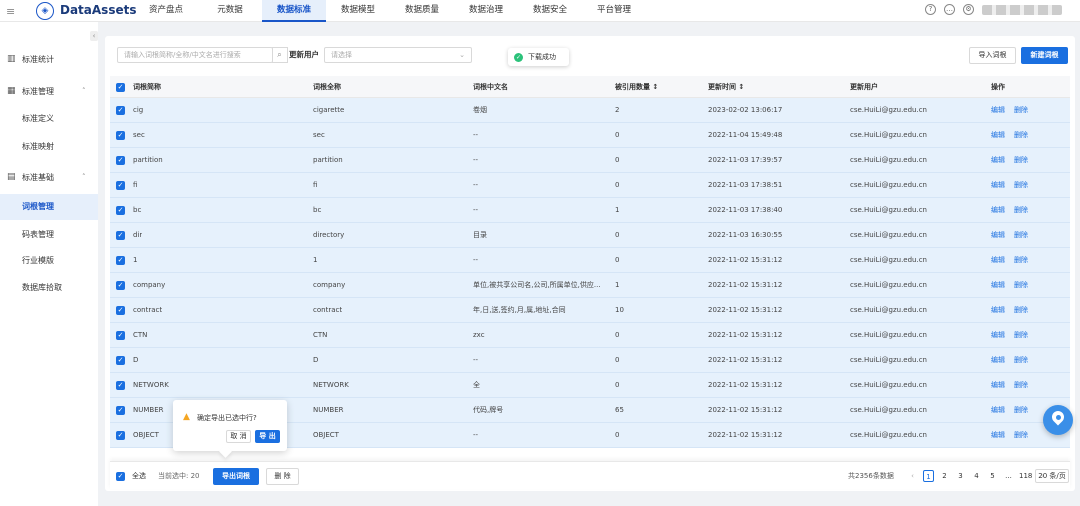 This screenshot has height=506, width=1080. What do you see at coordinates (1025, 476) in the screenshot?
I see `page-number: 118` at bounding box center [1025, 476].